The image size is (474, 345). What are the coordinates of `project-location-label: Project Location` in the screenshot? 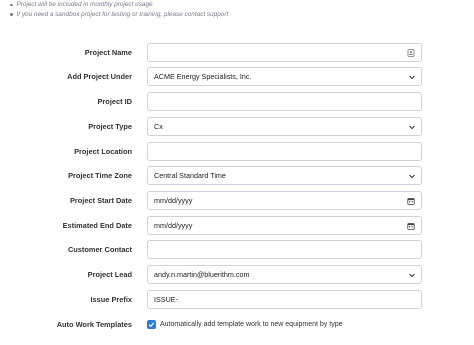 It's located at (103, 151).